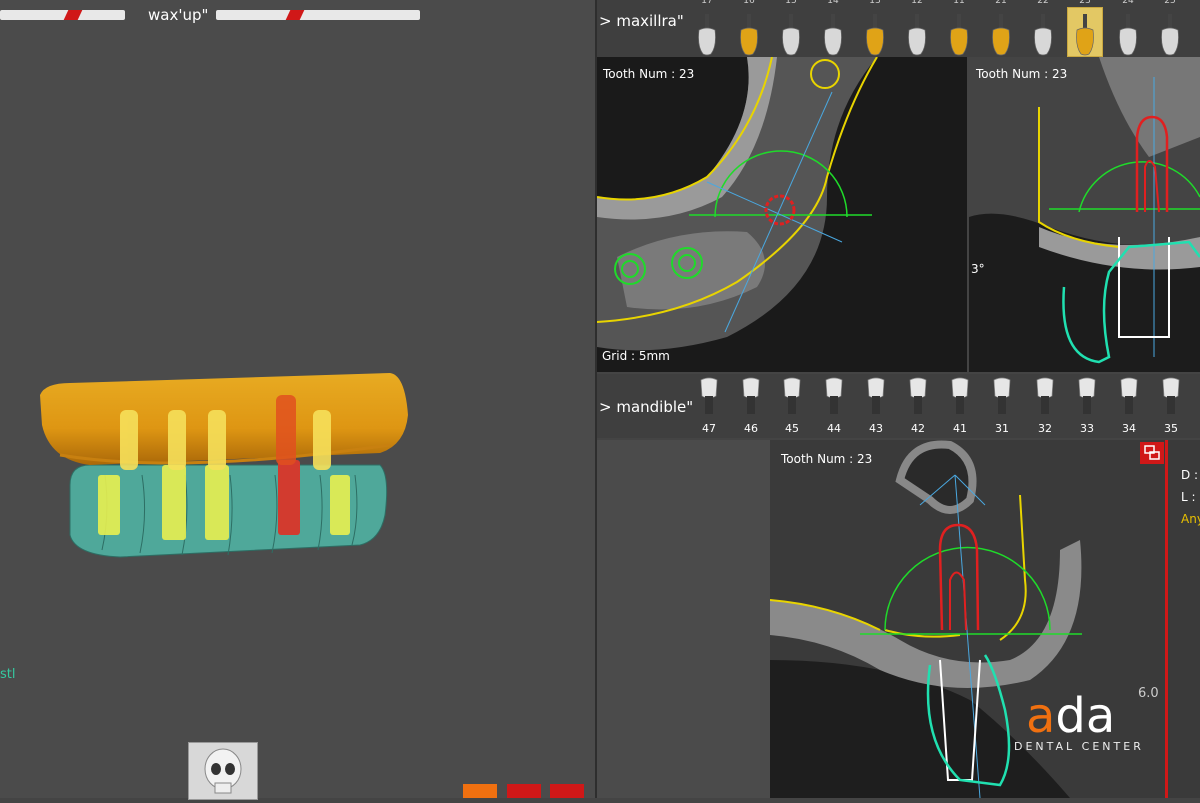 The image size is (1200, 803). What do you see at coordinates (749, 3) in the screenshot?
I see `maxilla-tooth-number: 16` at bounding box center [749, 3].